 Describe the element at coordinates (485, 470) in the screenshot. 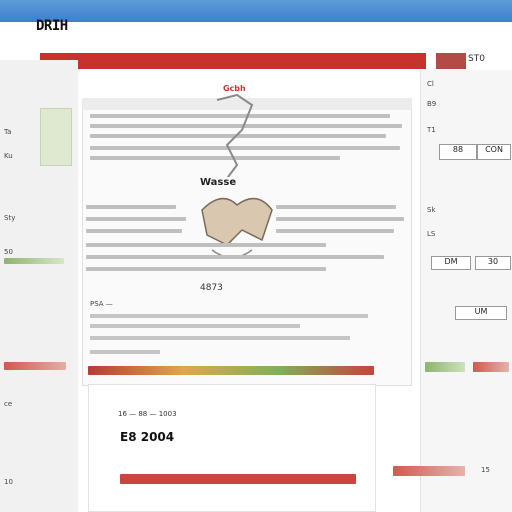

I see `right-panel-foot: 15` at that location.